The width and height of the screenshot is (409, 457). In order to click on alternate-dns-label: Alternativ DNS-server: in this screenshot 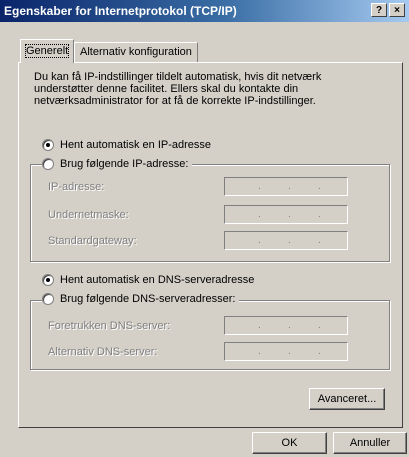, I will do `click(103, 352)`.